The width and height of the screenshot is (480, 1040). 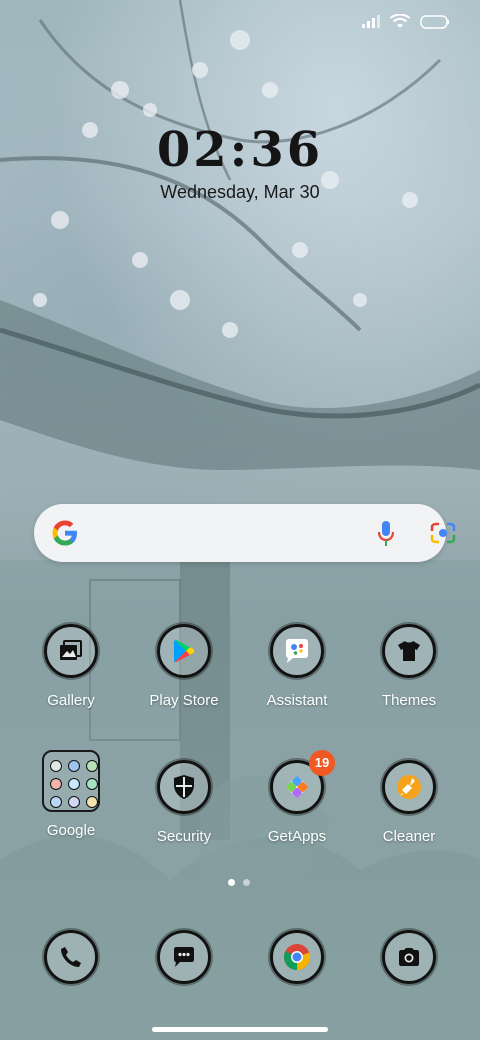 I want to click on chrome-icon, so click(x=297, y=957).